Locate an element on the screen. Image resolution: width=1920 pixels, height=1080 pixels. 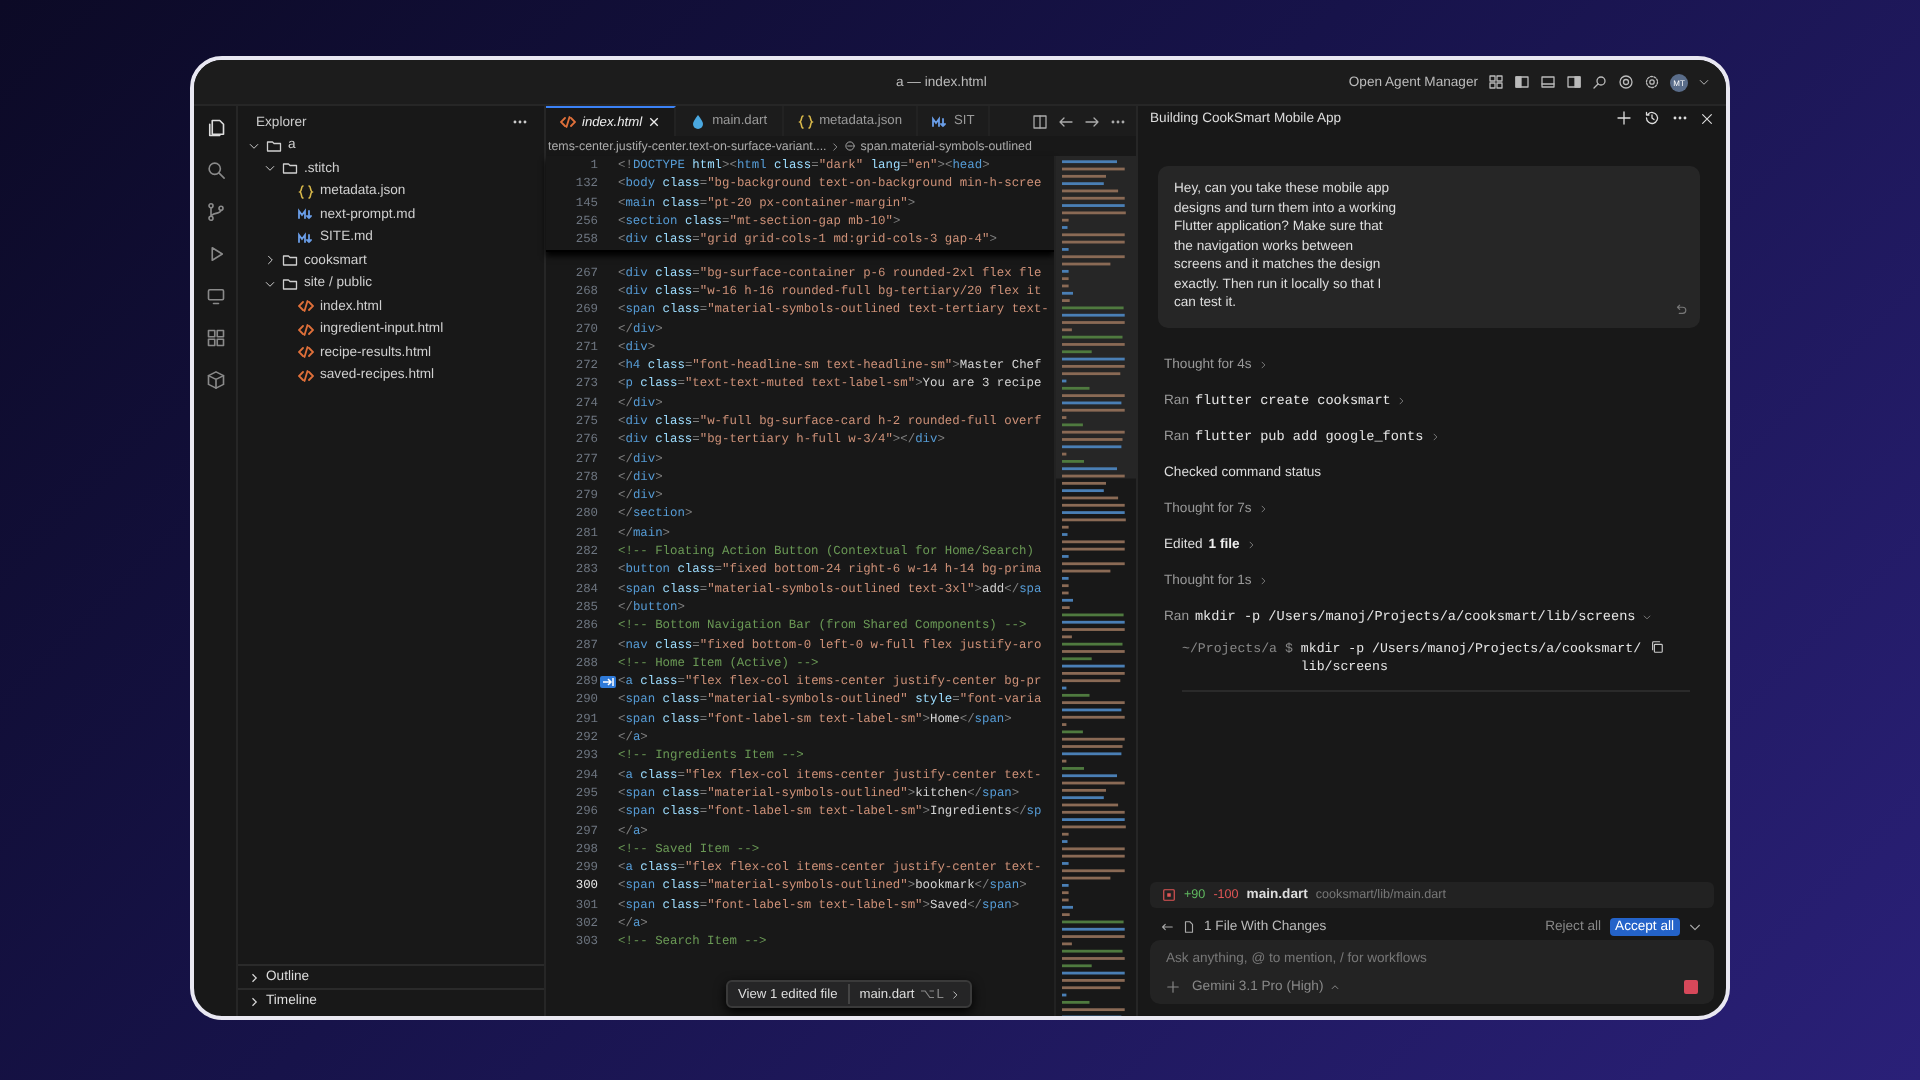
minimap-drawing is located at coordinates (1095, 586).